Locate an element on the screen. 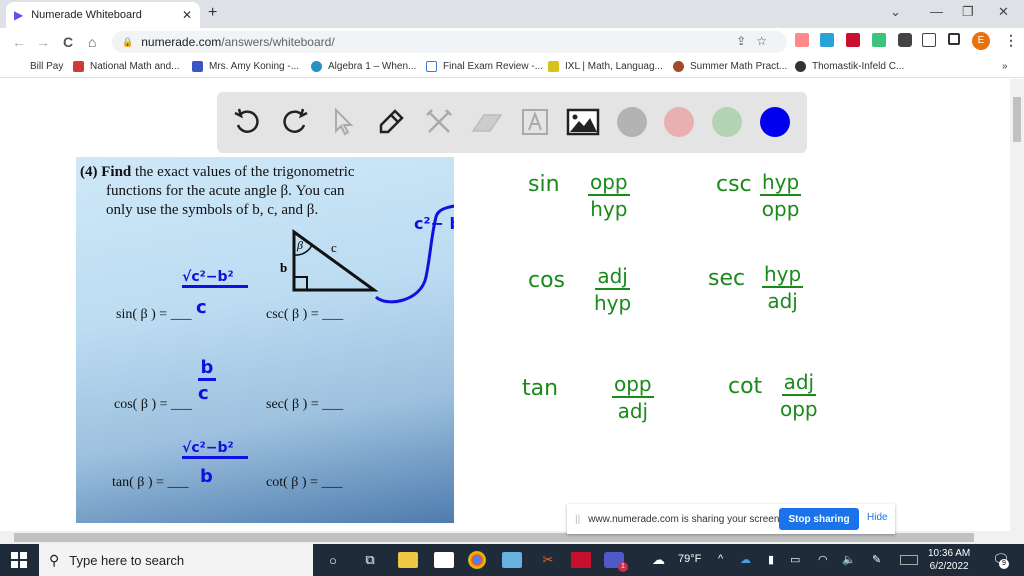 Image resolution: width=1024 pixels, height=576 pixels. drag-handle-icon: || is located at coordinates (577, 519).